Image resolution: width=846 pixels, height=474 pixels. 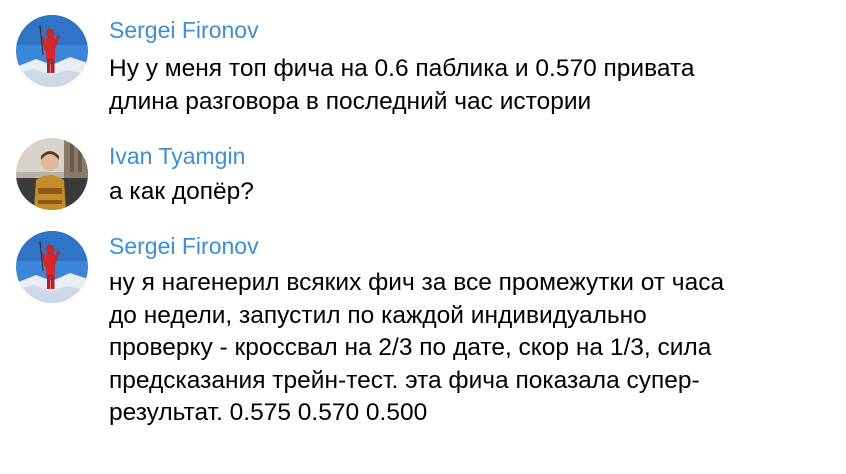 I want to click on avatar-ivan-tyamgin, so click(x=52, y=174).